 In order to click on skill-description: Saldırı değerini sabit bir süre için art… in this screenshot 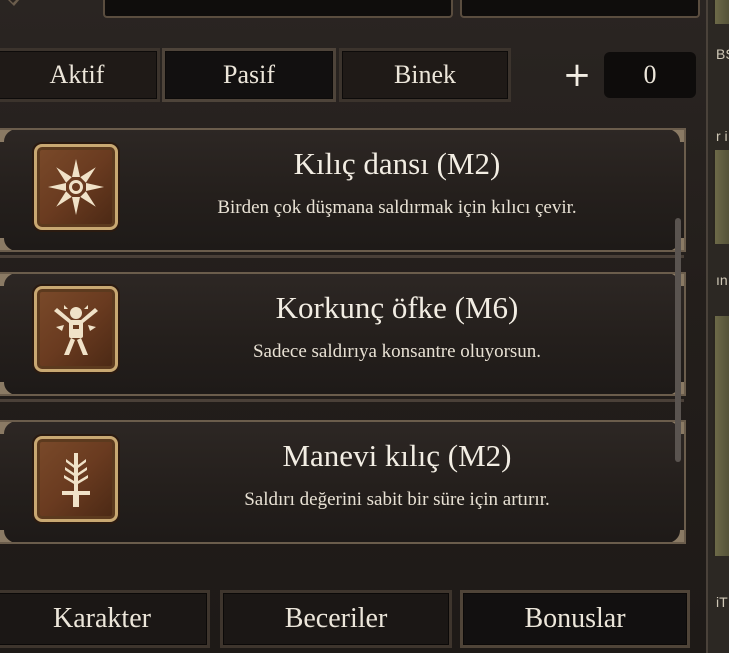, I will do `click(397, 499)`.